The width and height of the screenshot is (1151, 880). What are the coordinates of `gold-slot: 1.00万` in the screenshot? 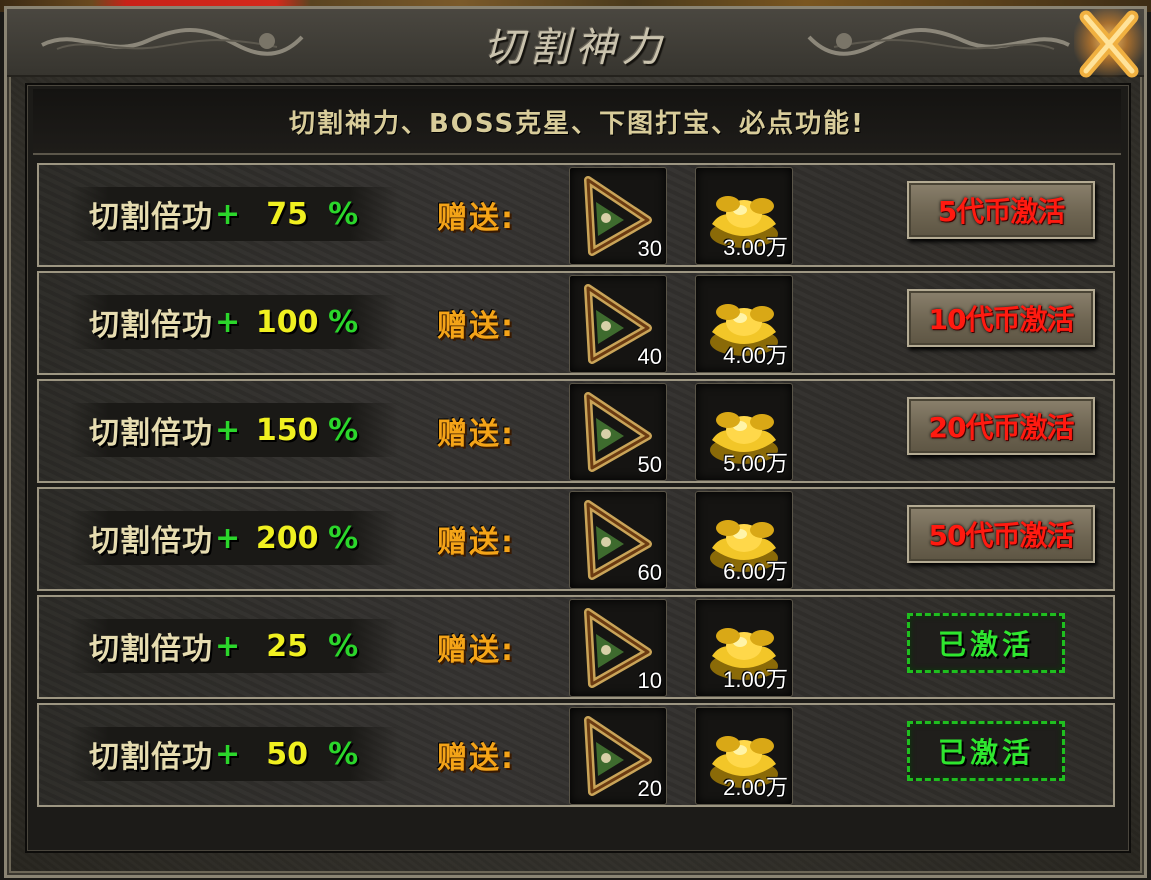 It's located at (744, 648).